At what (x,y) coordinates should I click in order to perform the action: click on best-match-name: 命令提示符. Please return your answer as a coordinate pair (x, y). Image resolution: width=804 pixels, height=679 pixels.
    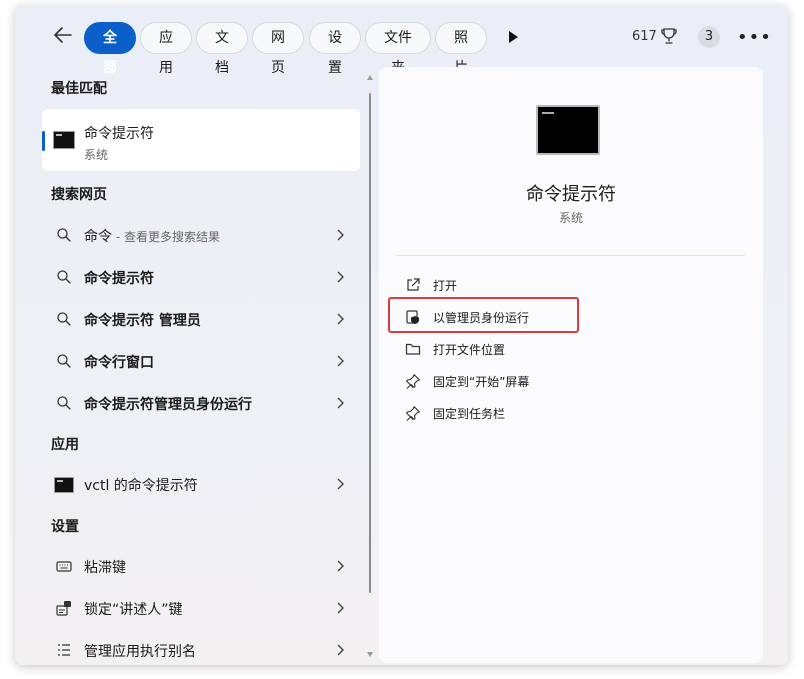
    Looking at the image, I should click on (119, 134).